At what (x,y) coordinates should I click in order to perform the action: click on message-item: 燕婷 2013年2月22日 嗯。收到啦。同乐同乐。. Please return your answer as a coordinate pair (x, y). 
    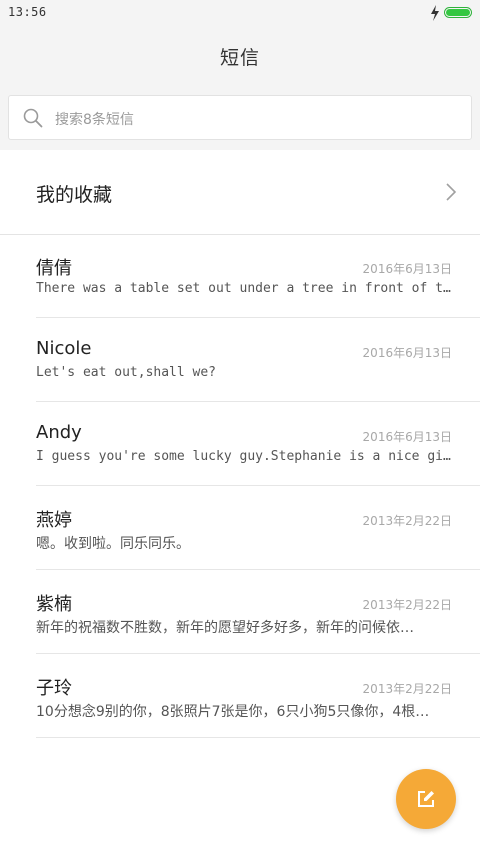
    Looking at the image, I should click on (258, 528).